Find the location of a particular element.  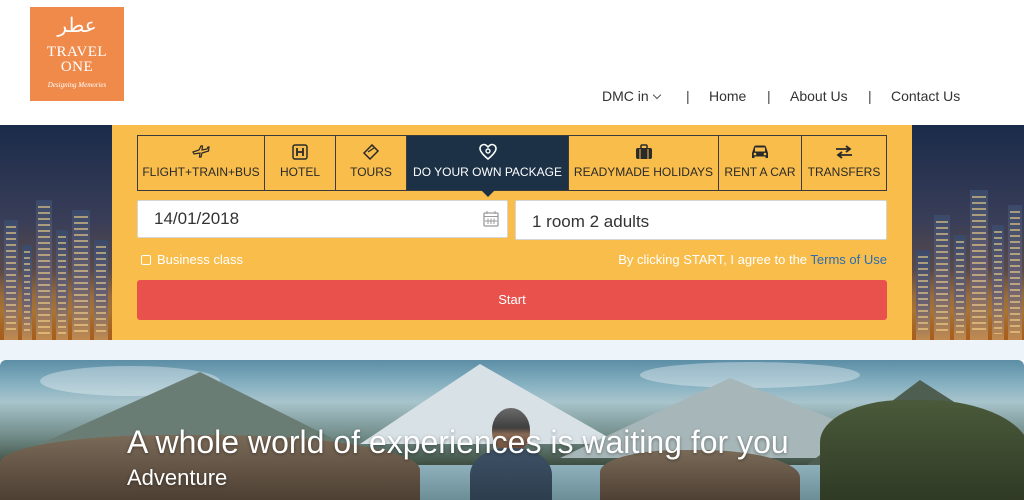

tab-label: TOURS is located at coordinates (371, 172).